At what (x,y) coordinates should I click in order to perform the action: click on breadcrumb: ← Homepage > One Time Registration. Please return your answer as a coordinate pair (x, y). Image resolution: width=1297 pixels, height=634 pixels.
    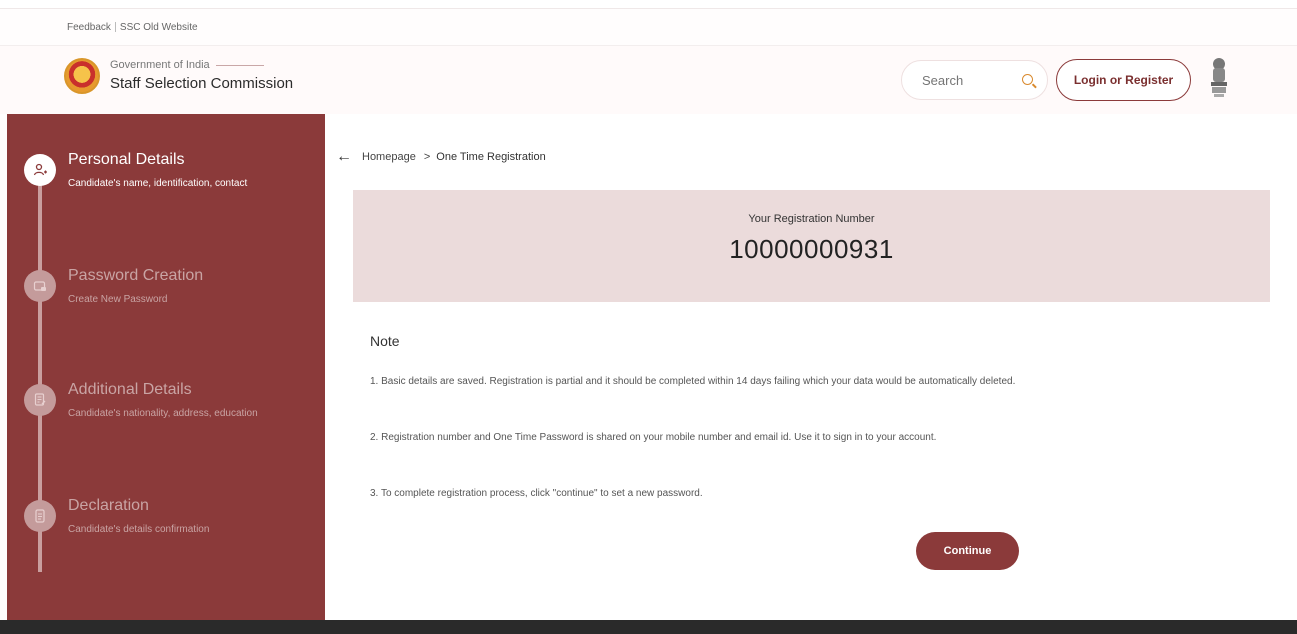
    Looking at the image, I should click on (441, 157).